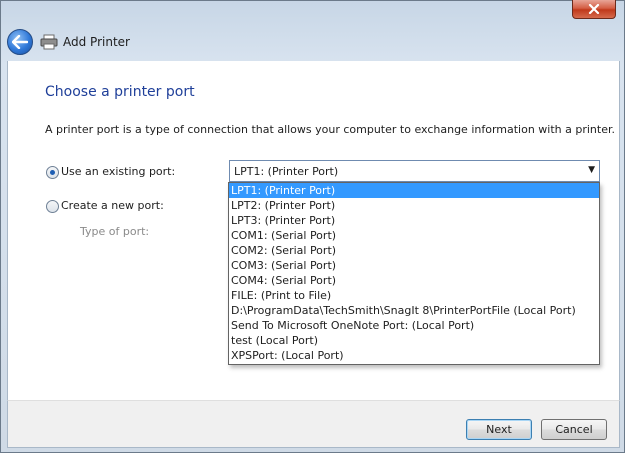  Describe the element at coordinates (414, 235) in the screenshot. I see `port-option: COM1: (Serial Port)` at that location.